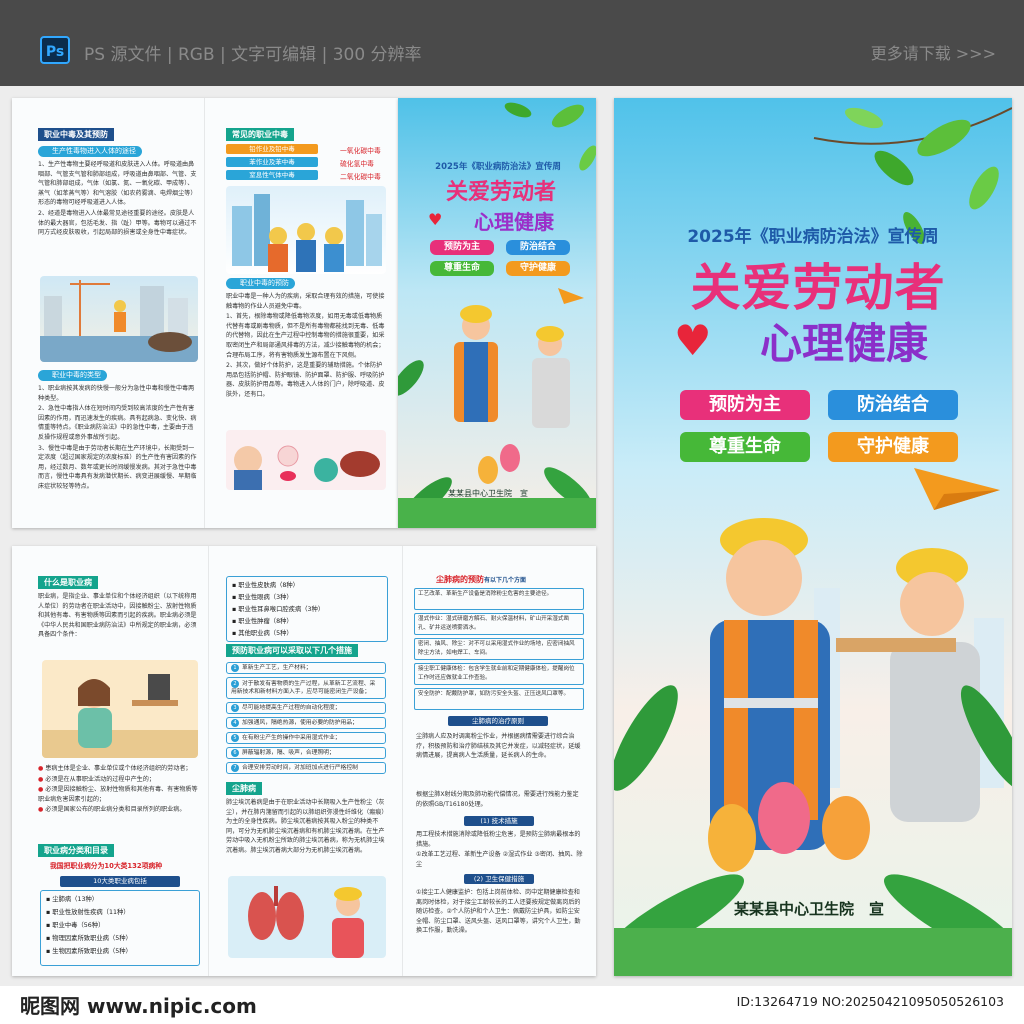 Image resolution: width=1024 pixels, height=1024 pixels. I want to click on section-title: 尘肺病的预防有以下几个方面, so click(481, 579).